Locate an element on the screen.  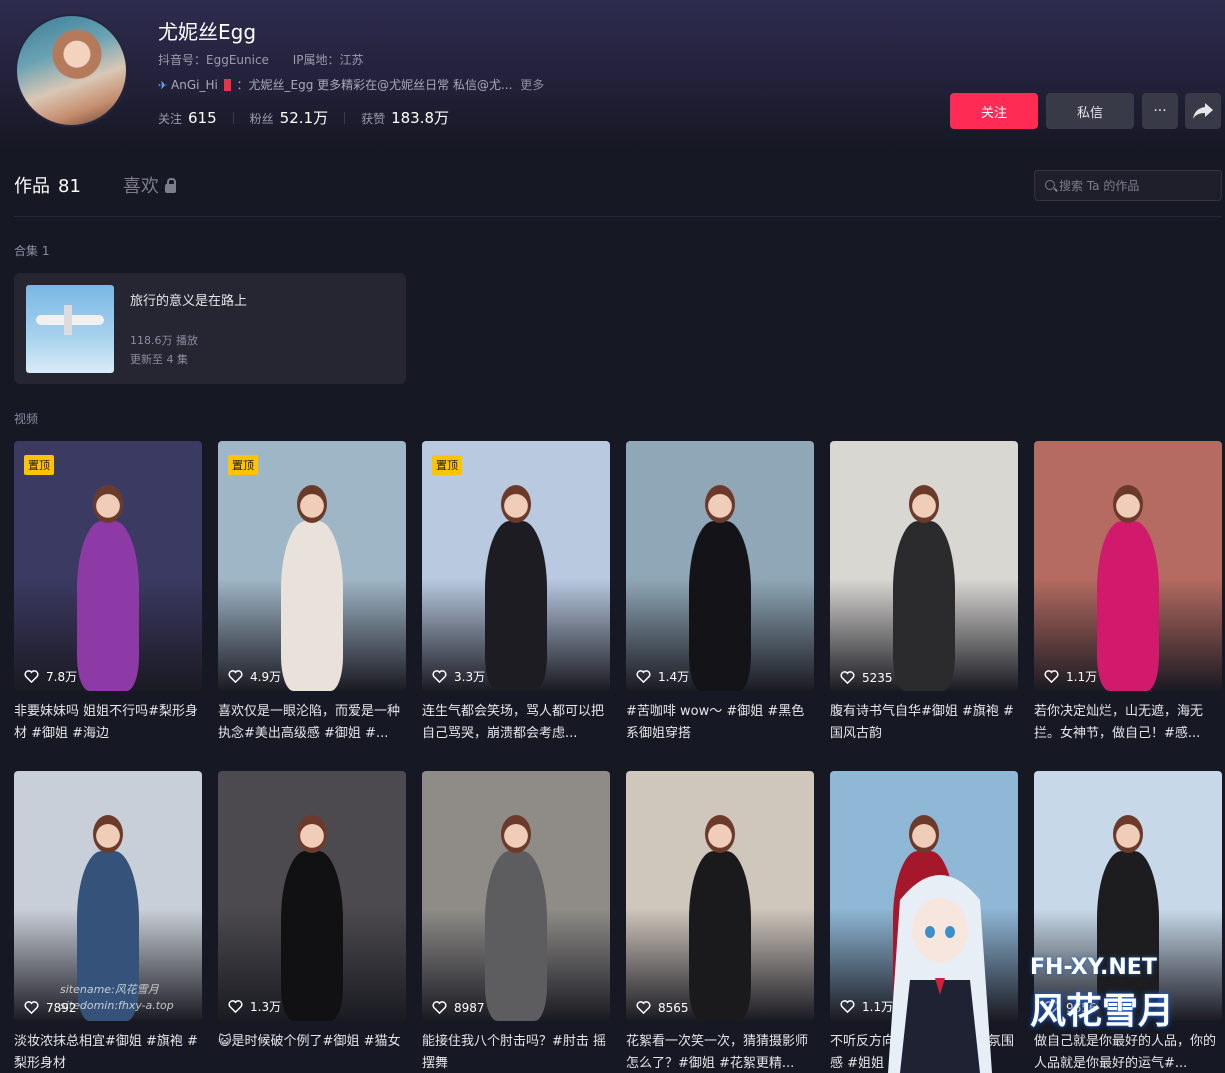
tab-label: 作品 is located at coordinates (32, 186).